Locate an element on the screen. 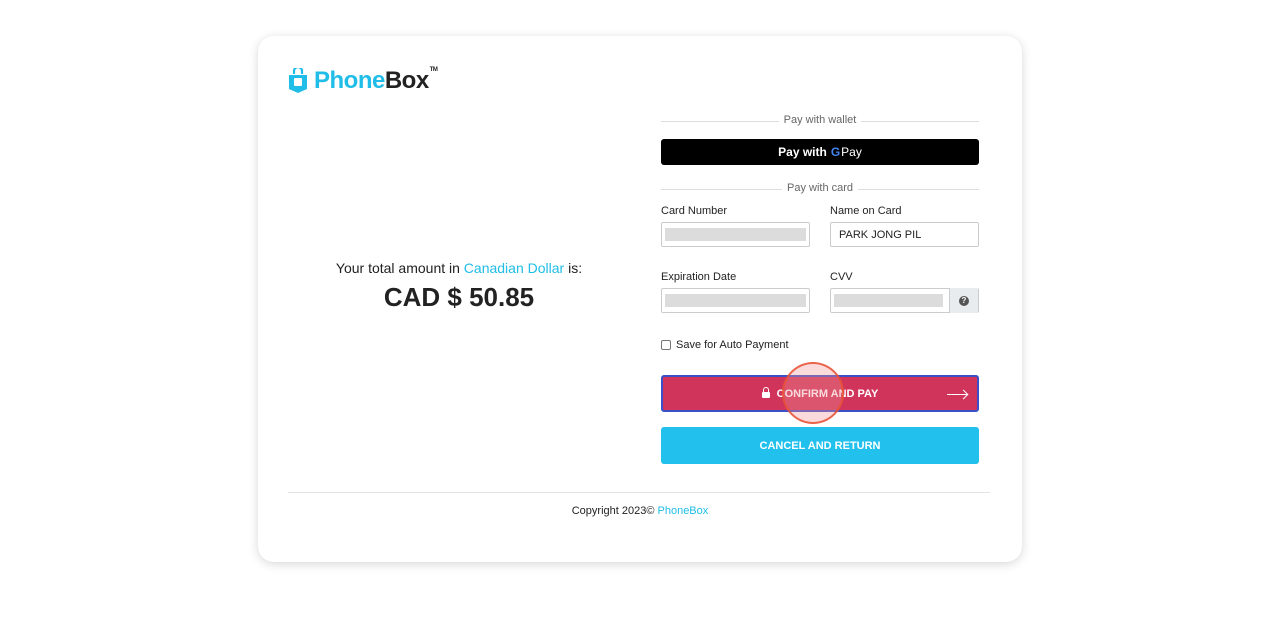 The height and width of the screenshot is (624, 1280). footer-brand-link: PhoneBox is located at coordinates (683, 511).